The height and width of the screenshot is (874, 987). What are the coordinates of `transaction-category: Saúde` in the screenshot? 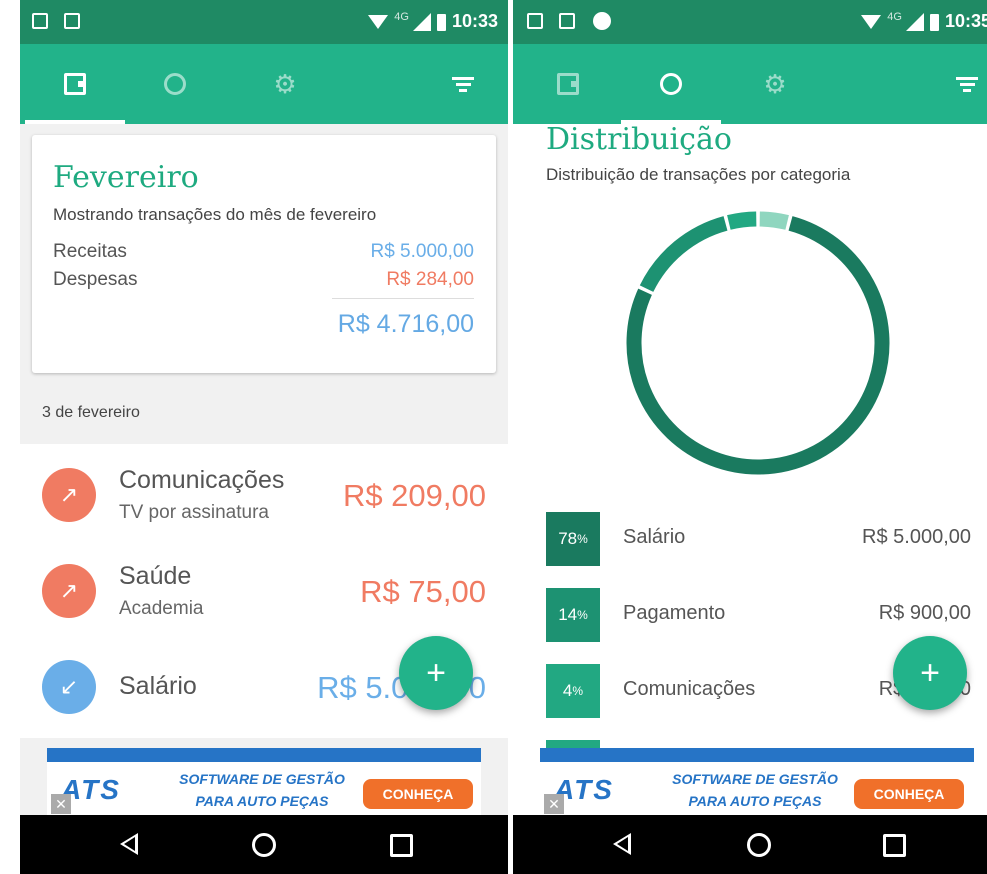 It's located at (155, 576).